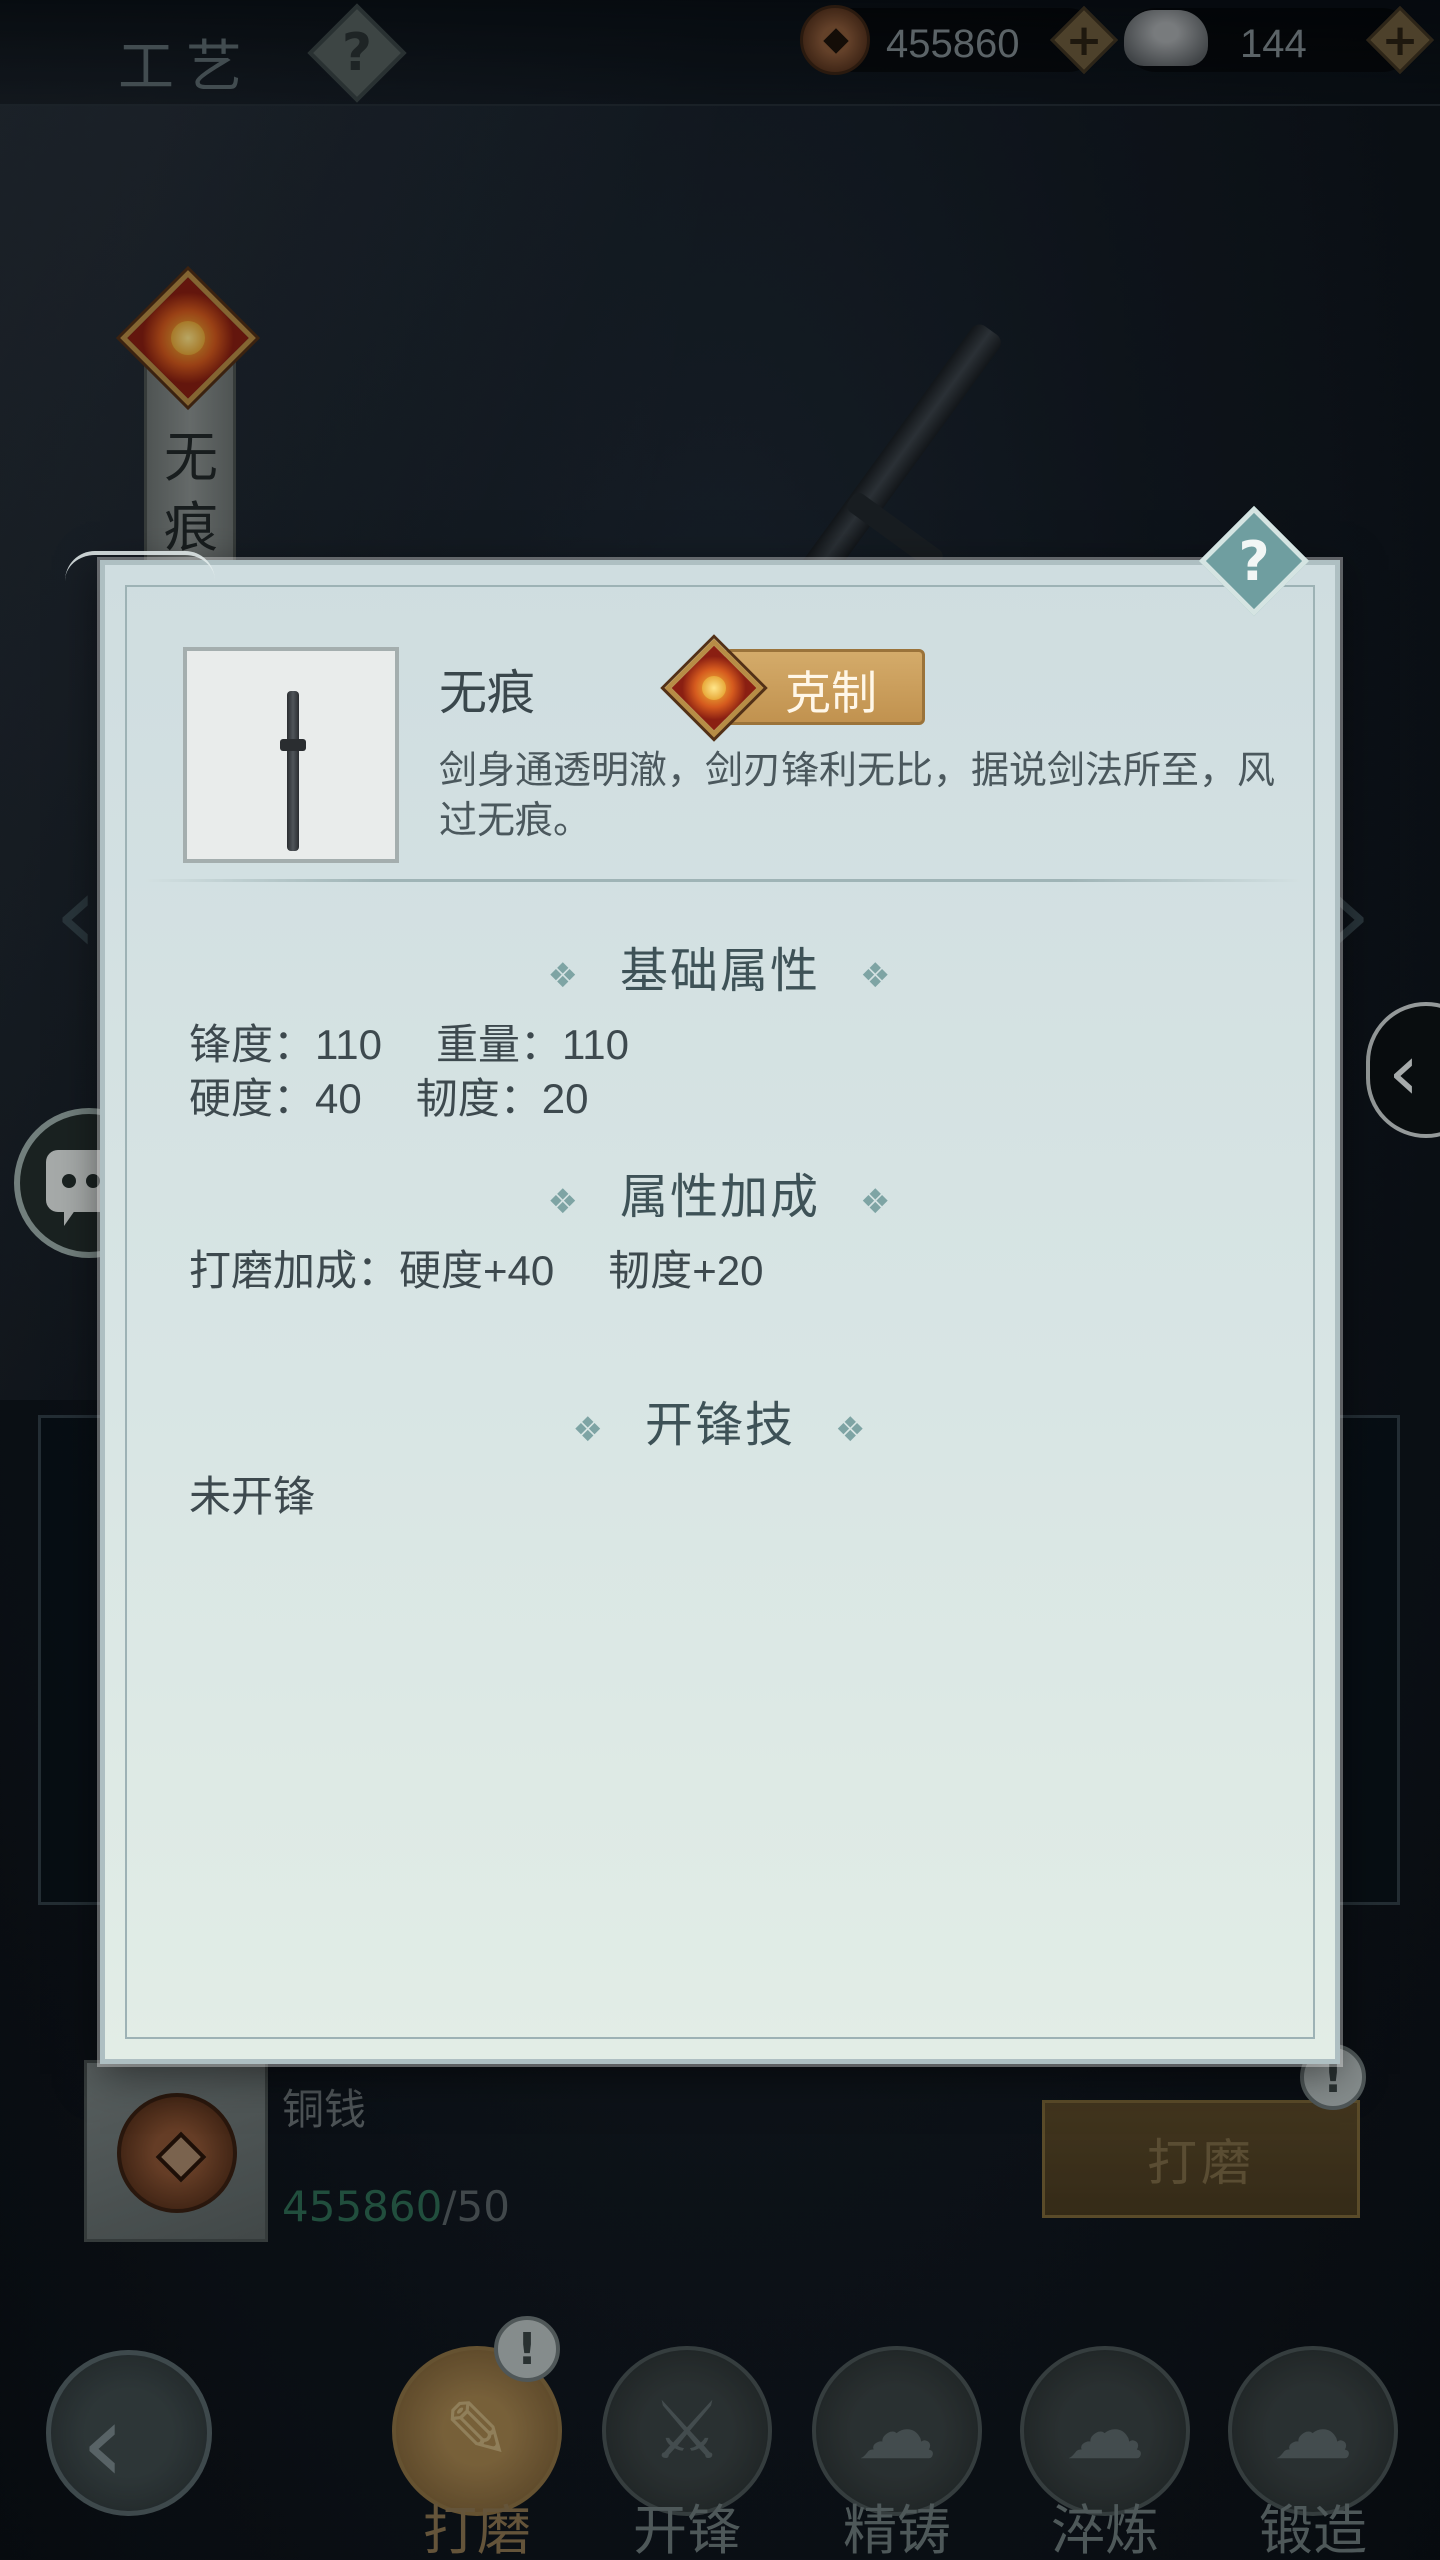  What do you see at coordinates (409, 1041) in the screenshot?
I see `attr-row: 锋度：110 重量：110` at bounding box center [409, 1041].